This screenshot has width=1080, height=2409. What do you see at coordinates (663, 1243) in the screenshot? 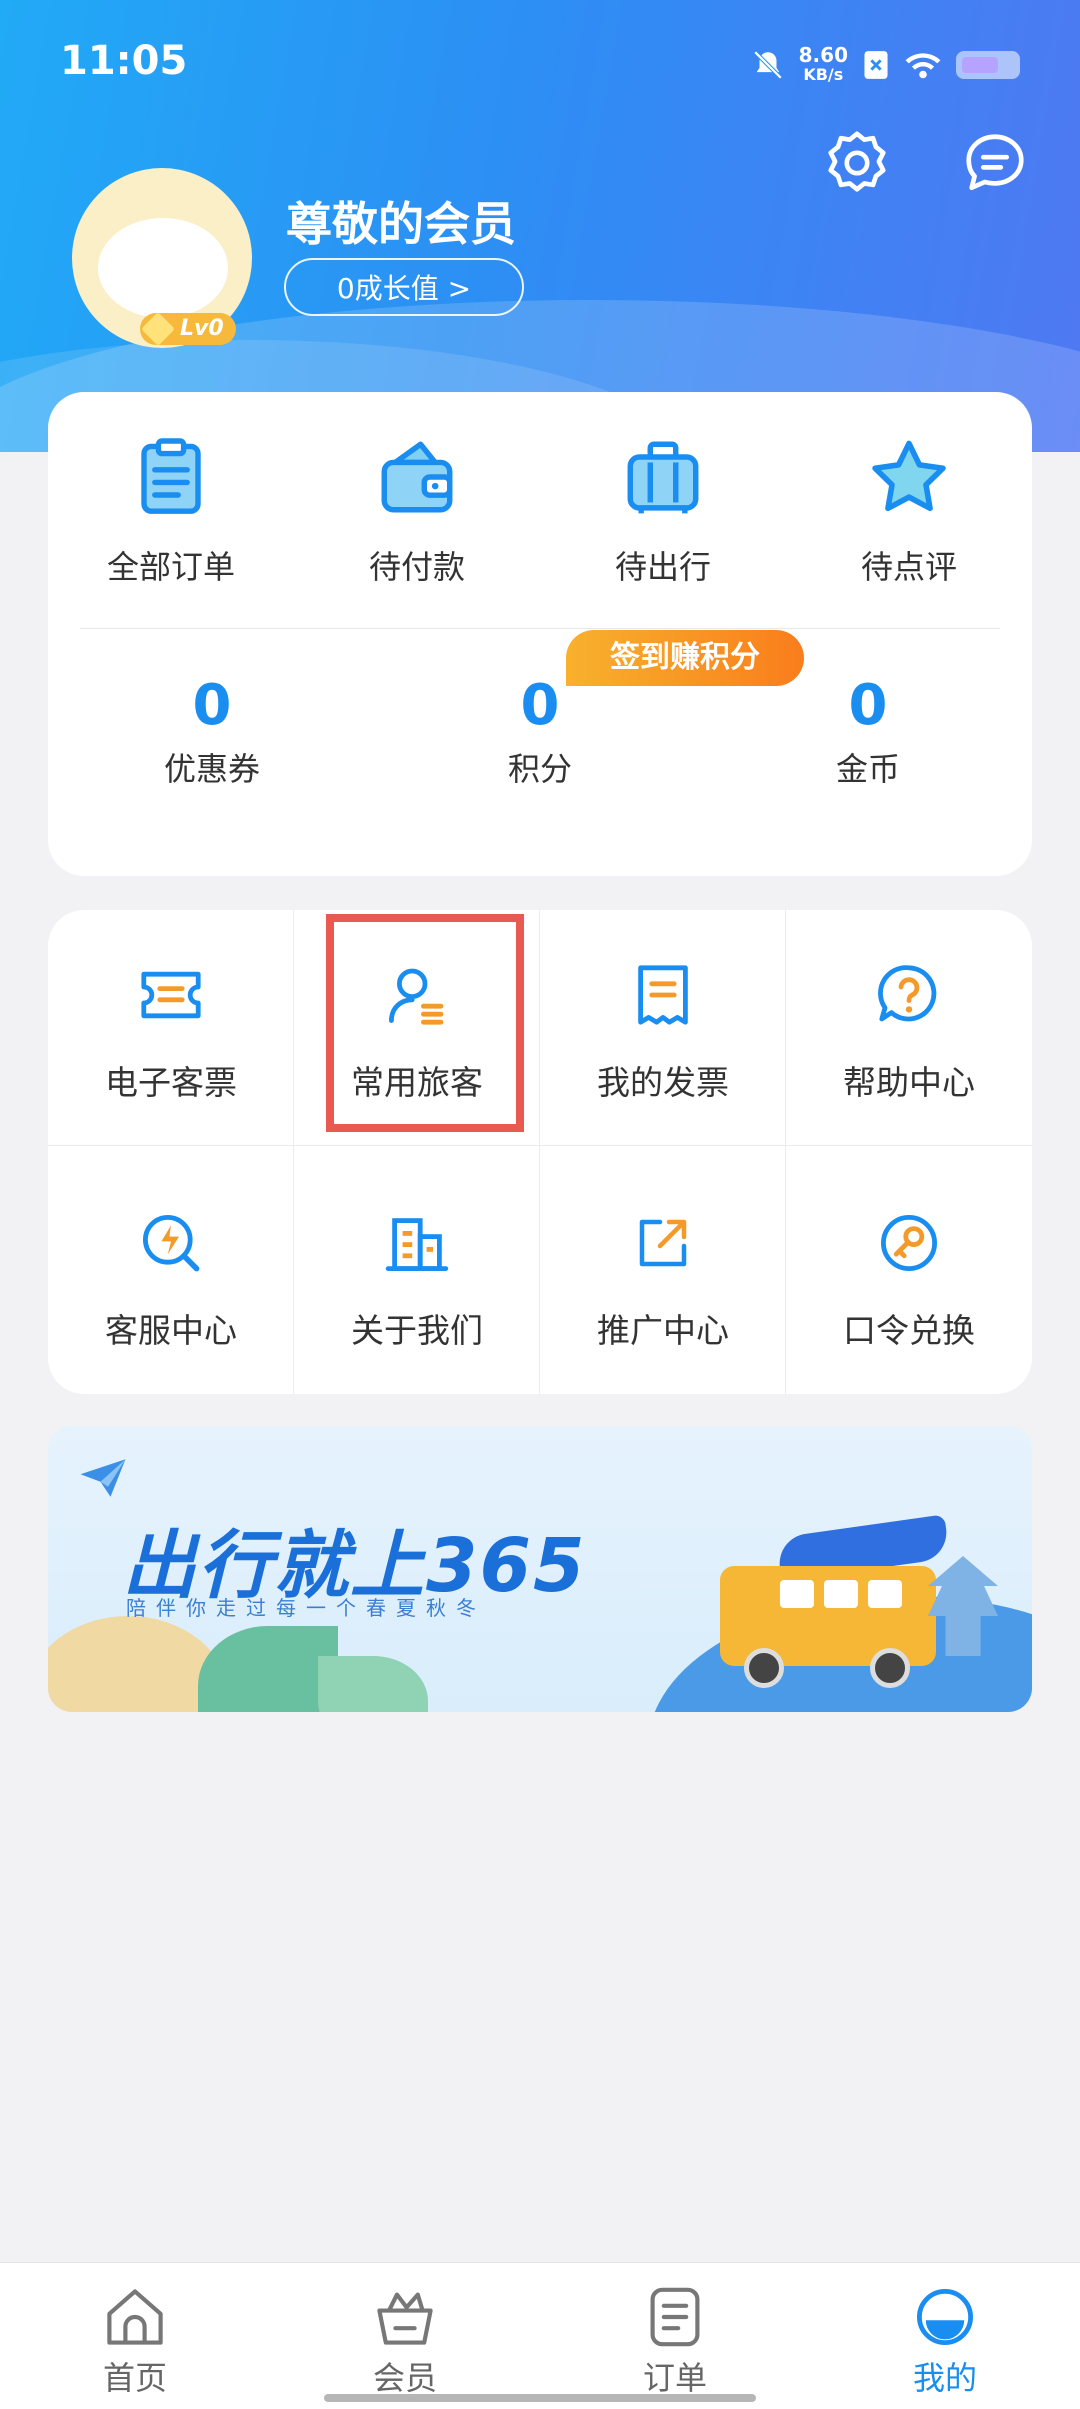
I see `share-icon` at bounding box center [663, 1243].